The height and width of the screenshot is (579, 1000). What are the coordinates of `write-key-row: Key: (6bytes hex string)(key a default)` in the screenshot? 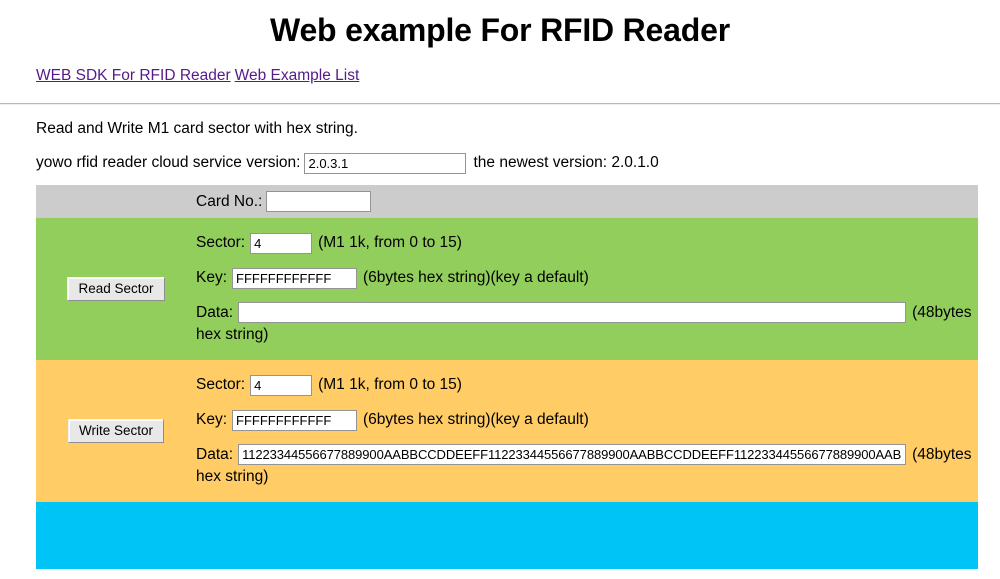 It's located at (587, 420).